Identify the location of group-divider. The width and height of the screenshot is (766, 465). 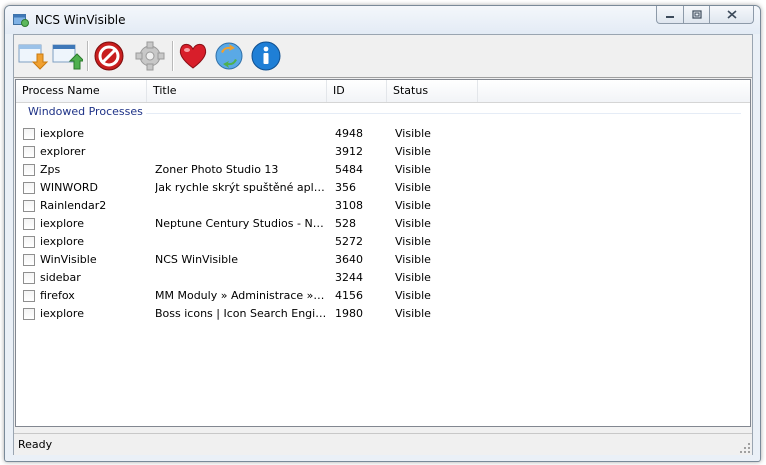
(443, 113).